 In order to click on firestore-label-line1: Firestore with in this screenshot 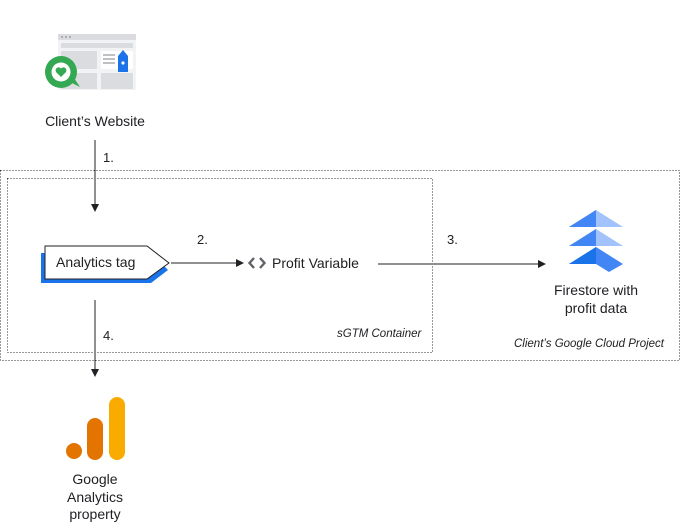, I will do `click(596, 290)`.